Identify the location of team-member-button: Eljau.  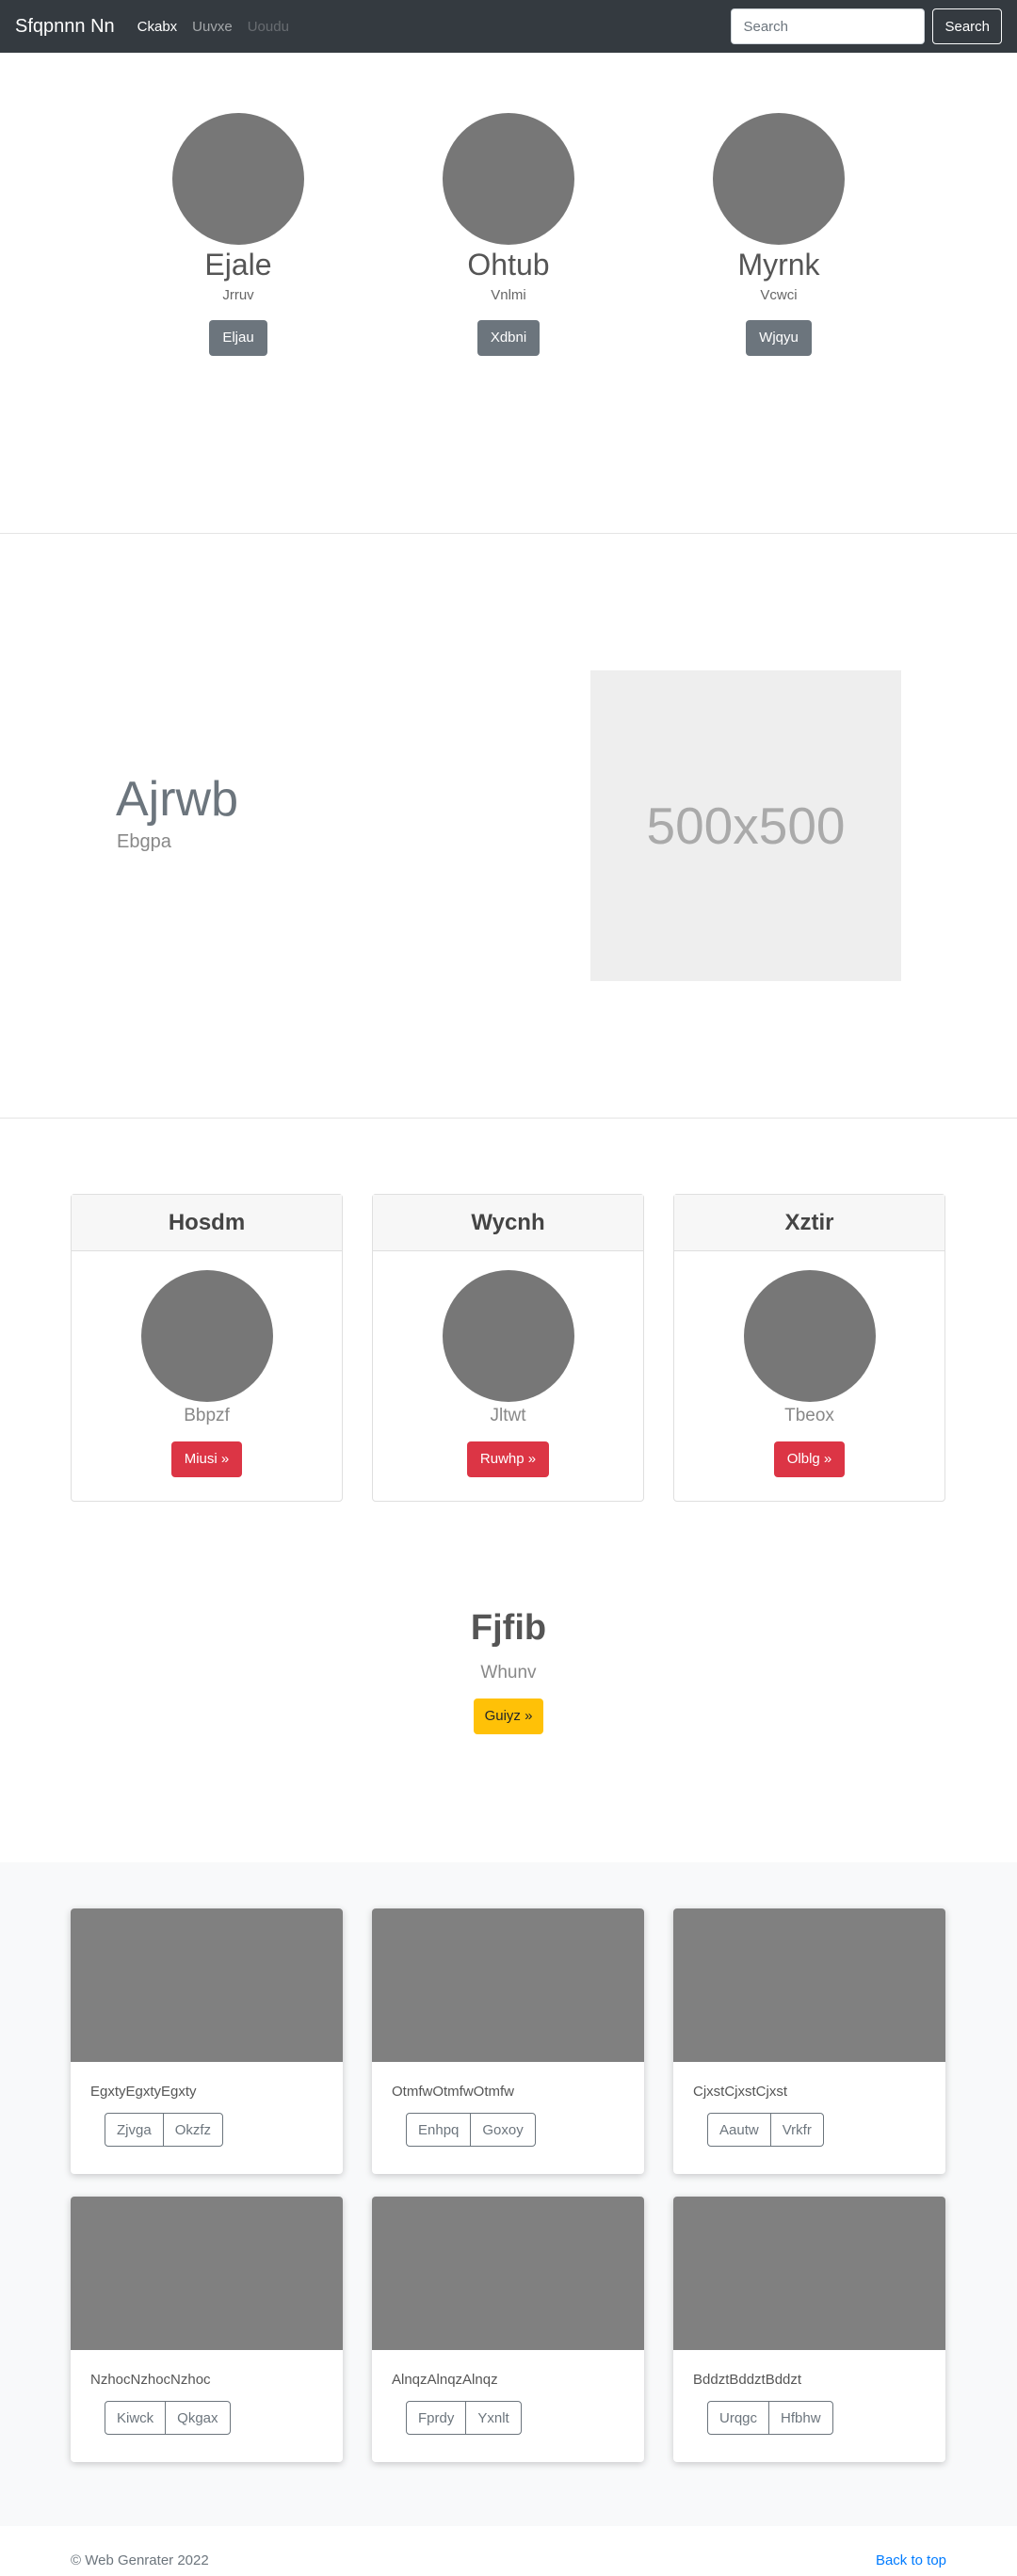
(238, 338).